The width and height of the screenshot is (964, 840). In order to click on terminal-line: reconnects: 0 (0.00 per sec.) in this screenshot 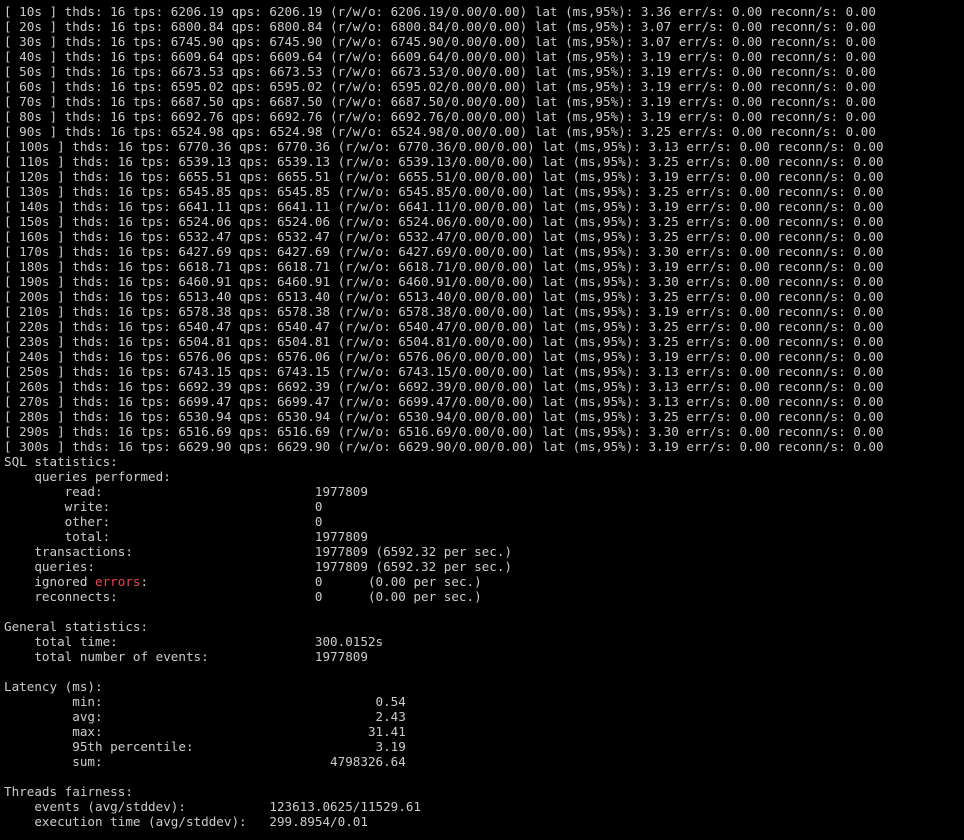, I will do `click(243, 596)`.